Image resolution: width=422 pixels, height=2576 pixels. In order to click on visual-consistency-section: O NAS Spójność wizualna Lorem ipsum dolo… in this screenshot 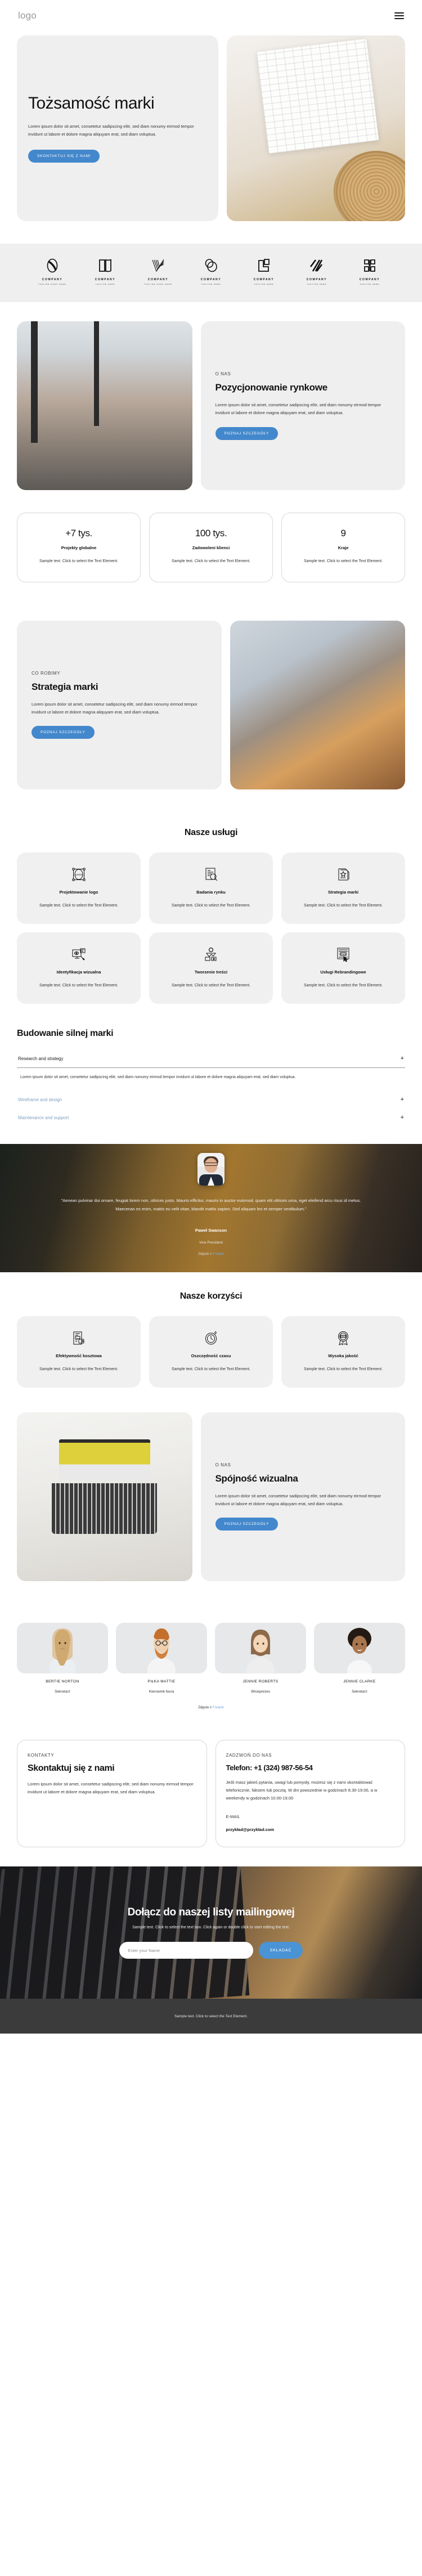, I will do `click(211, 1496)`.